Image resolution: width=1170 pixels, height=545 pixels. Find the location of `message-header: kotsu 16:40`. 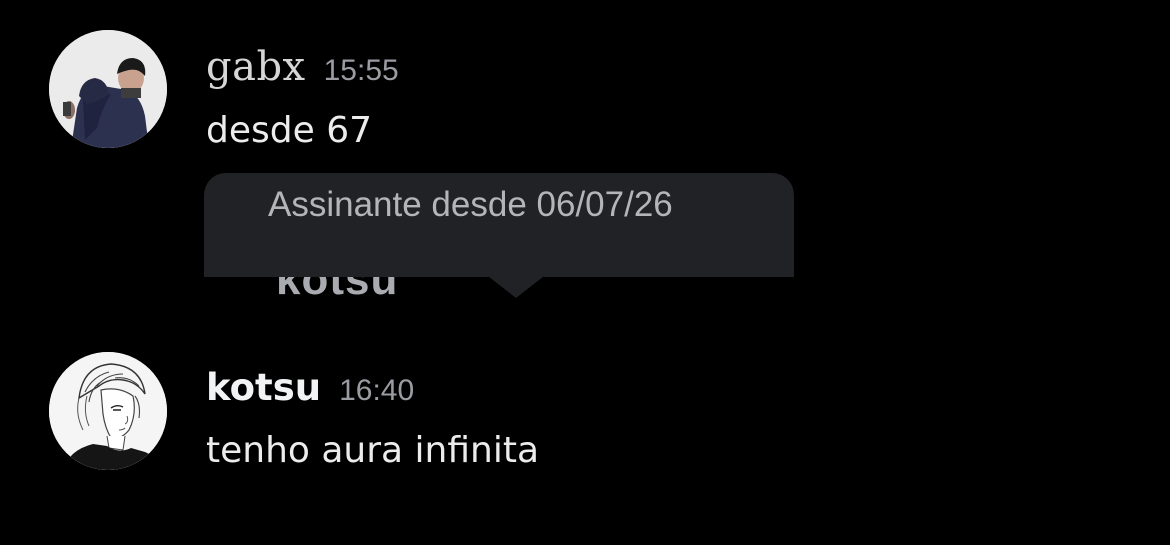

message-header: kotsu 16:40 is located at coordinates (310, 387).